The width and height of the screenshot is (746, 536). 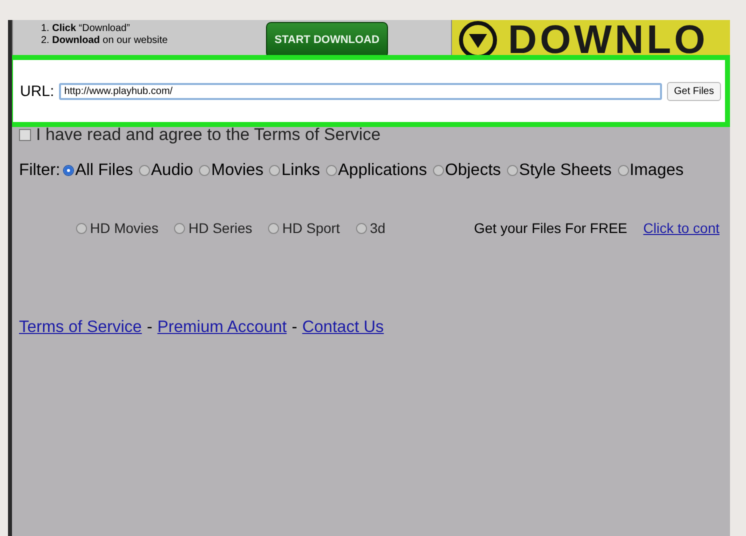 What do you see at coordinates (104, 170) in the screenshot?
I see `filter-option: All Files` at bounding box center [104, 170].